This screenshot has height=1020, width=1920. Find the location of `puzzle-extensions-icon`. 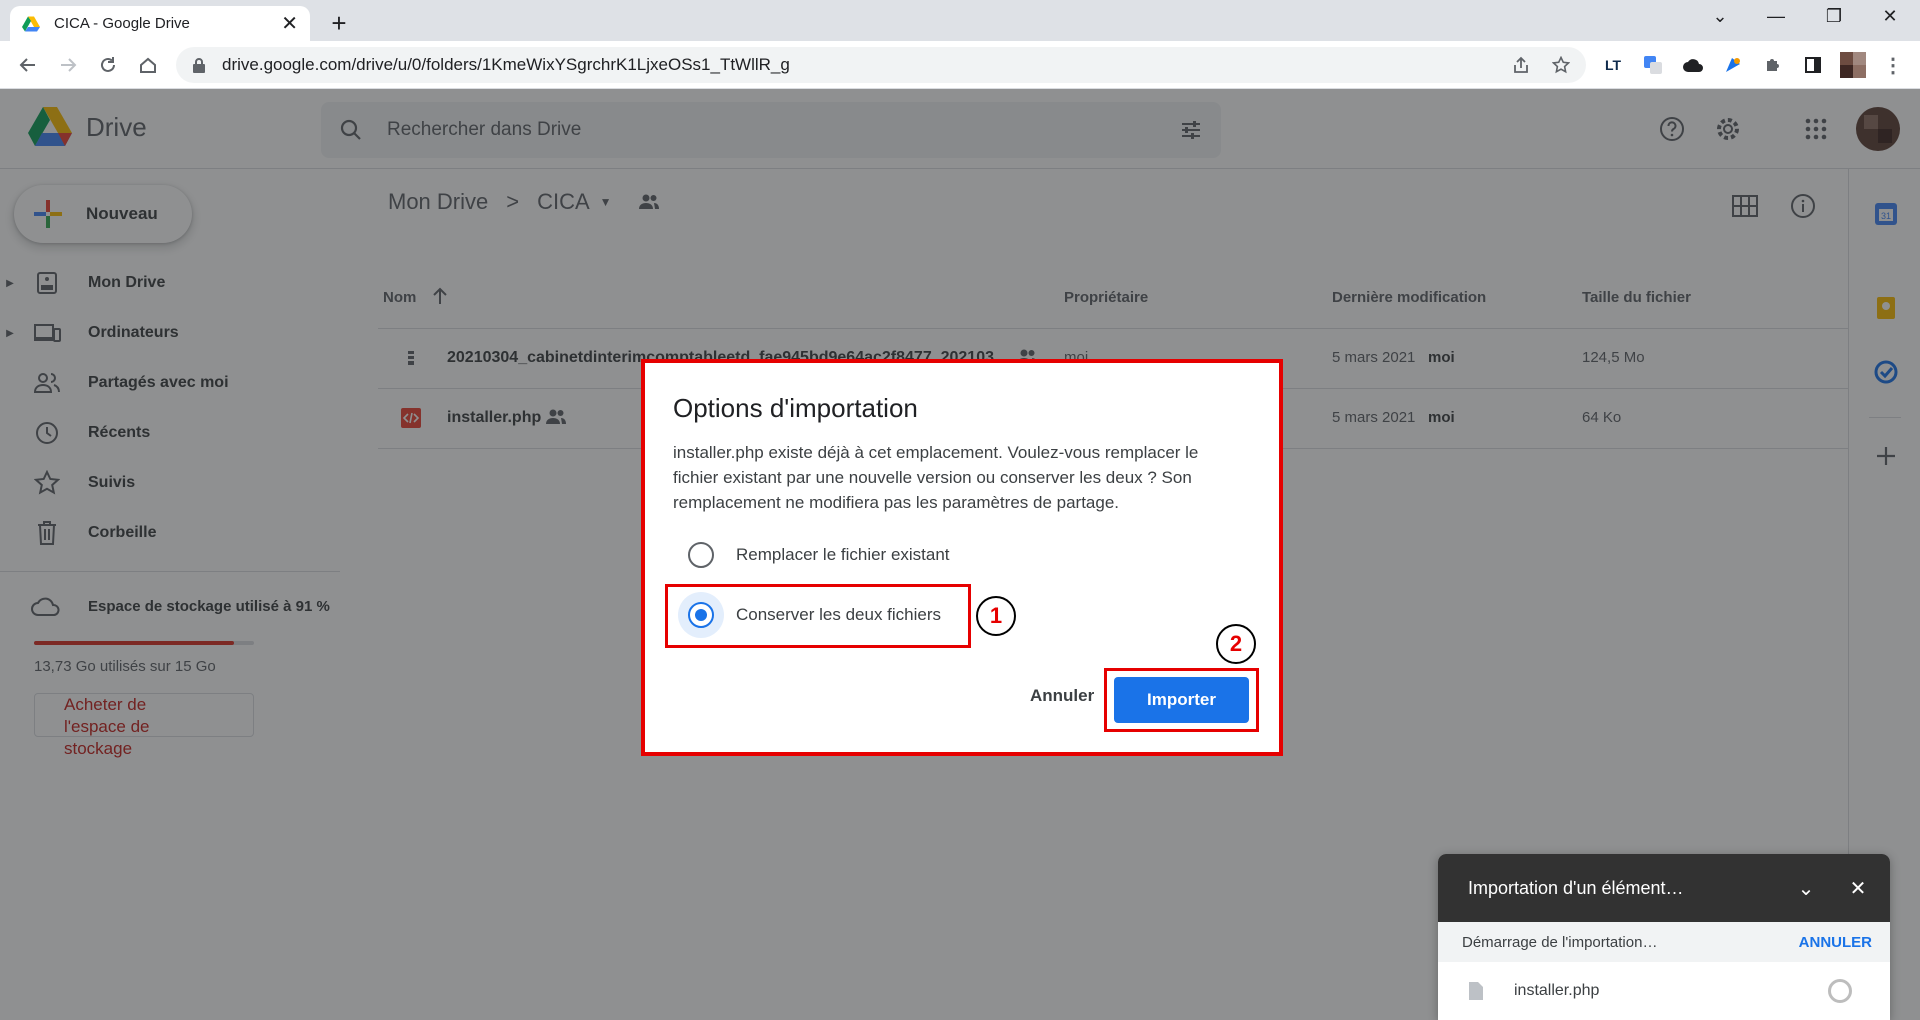

puzzle-extensions-icon is located at coordinates (1773, 65).